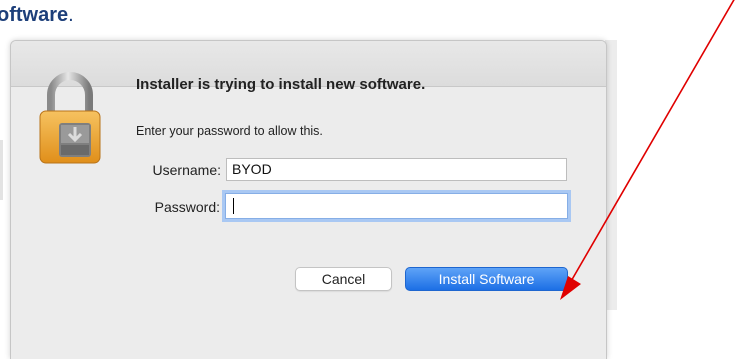 The width and height of the screenshot is (755, 359). I want to click on document-heading: oftware., so click(37, 15).